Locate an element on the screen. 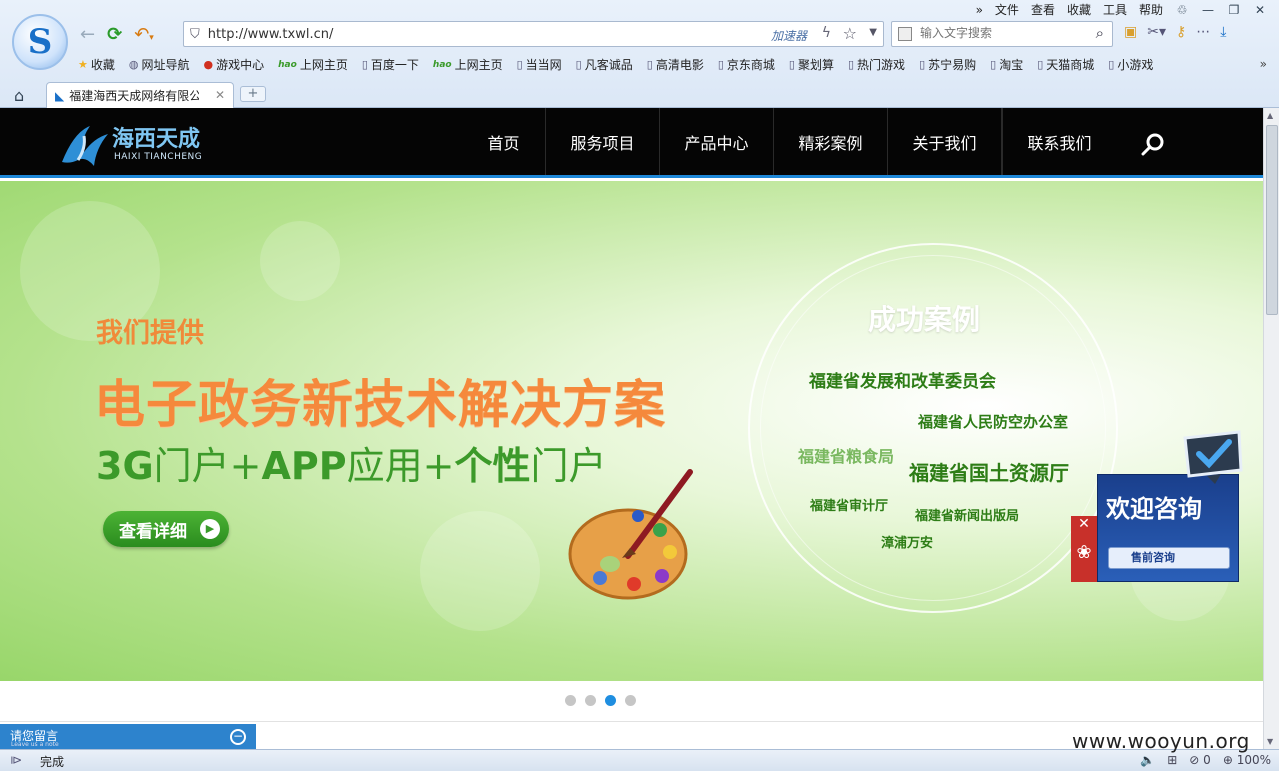  nav-contact: 联系我们 is located at coordinates (1059, 141).